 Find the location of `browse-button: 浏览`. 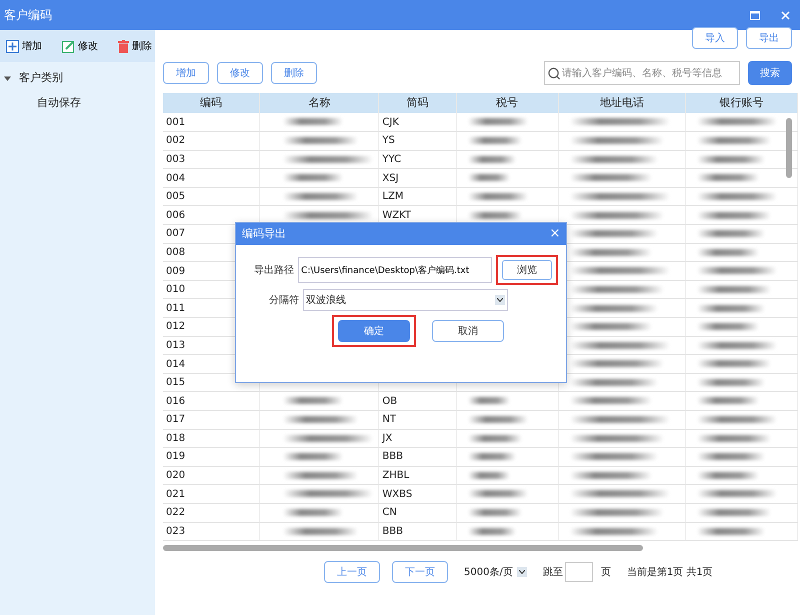

browse-button: 浏览 is located at coordinates (527, 270).